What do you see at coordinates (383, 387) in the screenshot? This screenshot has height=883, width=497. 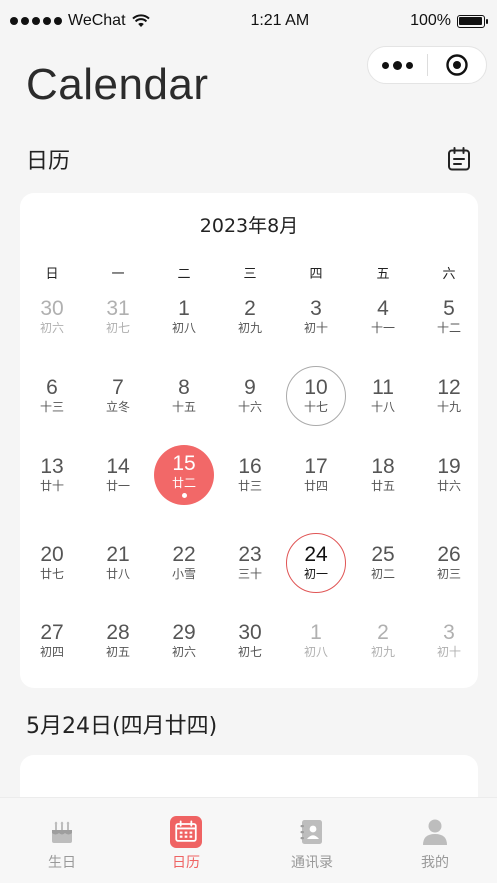 I see `day-number: 11` at bounding box center [383, 387].